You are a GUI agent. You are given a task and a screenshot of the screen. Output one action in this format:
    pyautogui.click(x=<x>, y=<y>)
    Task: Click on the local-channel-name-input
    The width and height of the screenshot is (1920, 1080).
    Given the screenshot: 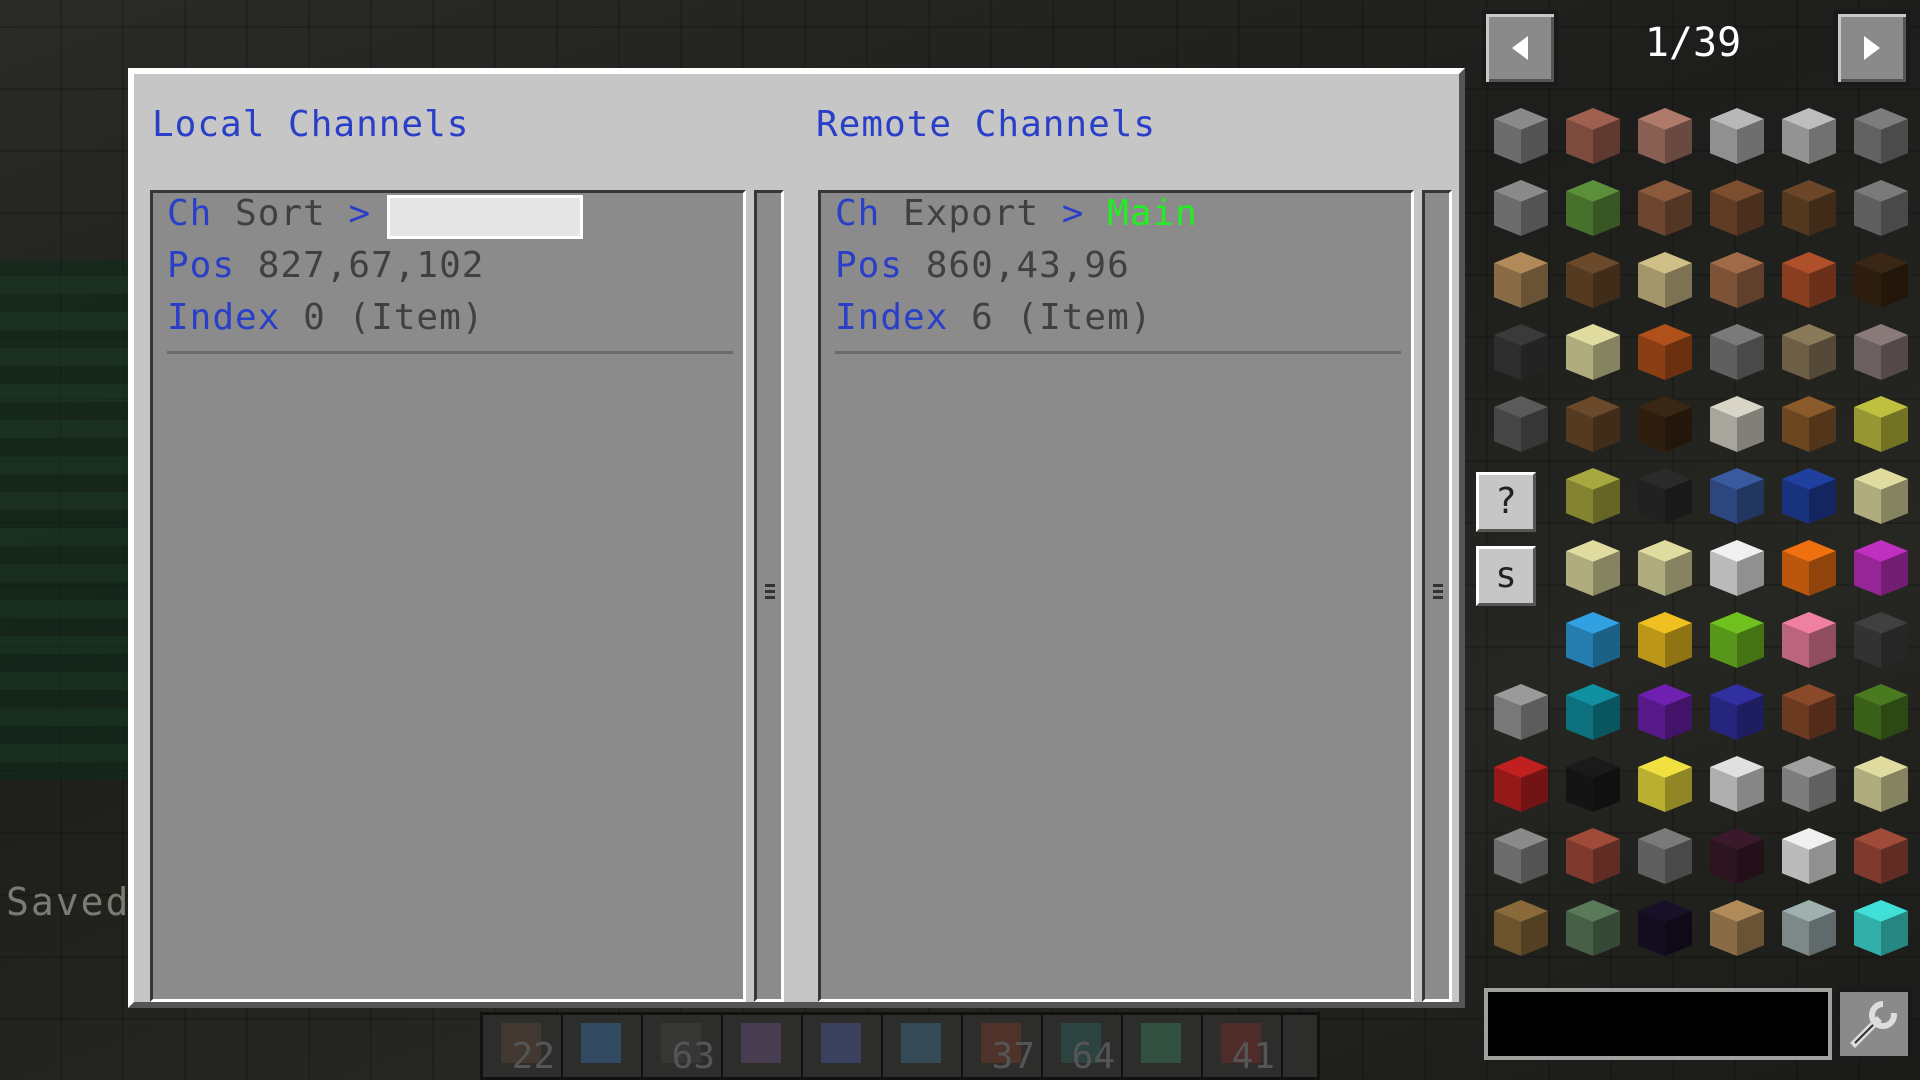 What is the action you would take?
    pyautogui.click(x=485, y=217)
    